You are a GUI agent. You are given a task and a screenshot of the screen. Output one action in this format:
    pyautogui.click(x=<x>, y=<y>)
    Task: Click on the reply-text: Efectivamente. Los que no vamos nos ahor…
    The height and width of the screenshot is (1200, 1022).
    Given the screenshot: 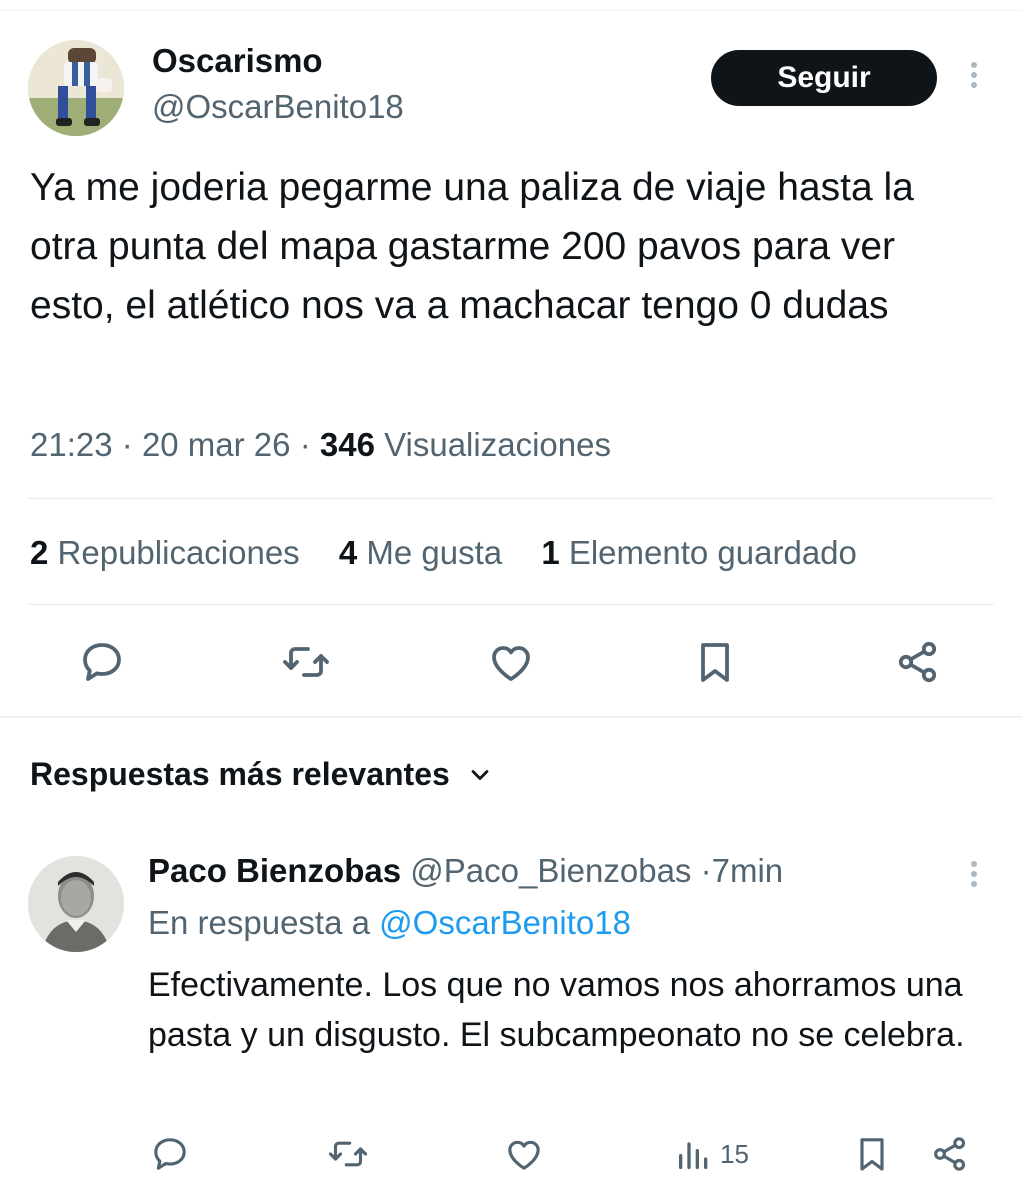 What is the action you would take?
    pyautogui.click(x=556, y=1010)
    